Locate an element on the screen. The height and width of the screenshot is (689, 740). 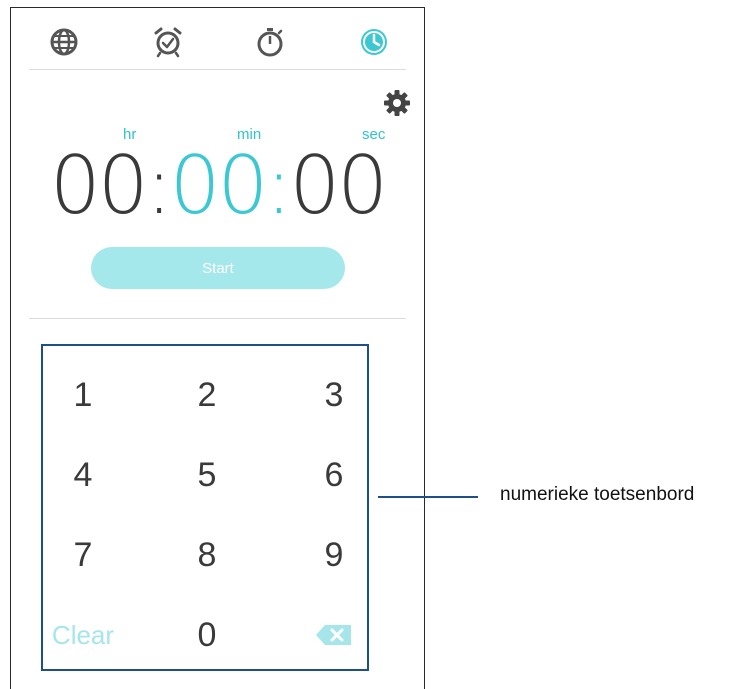
keypad-divider is located at coordinates (217, 318).